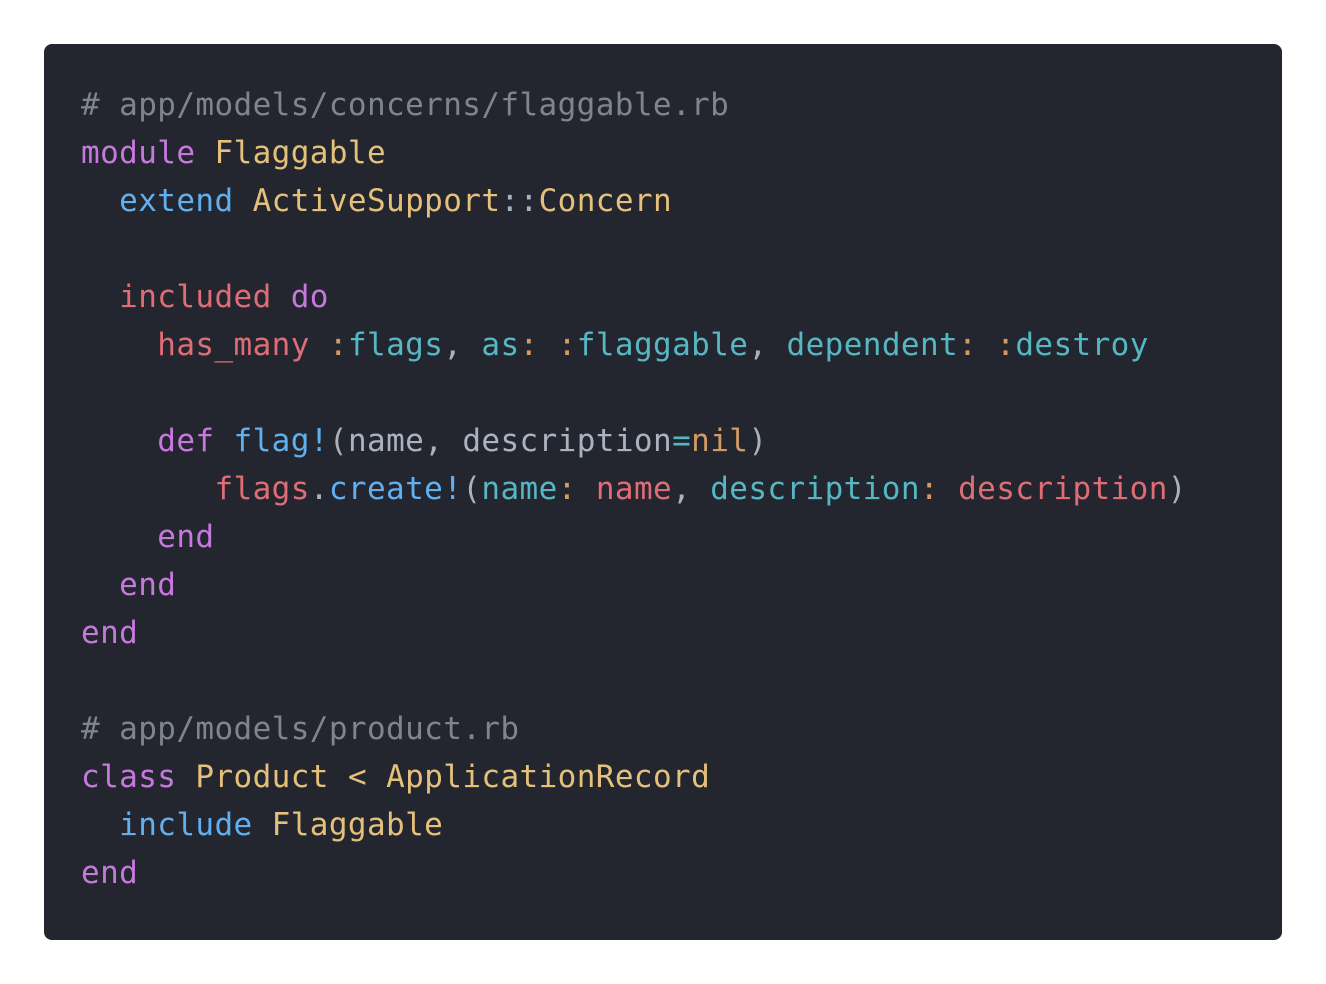  What do you see at coordinates (262, 489) in the screenshot?
I see `receiver: flags` at bounding box center [262, 489].